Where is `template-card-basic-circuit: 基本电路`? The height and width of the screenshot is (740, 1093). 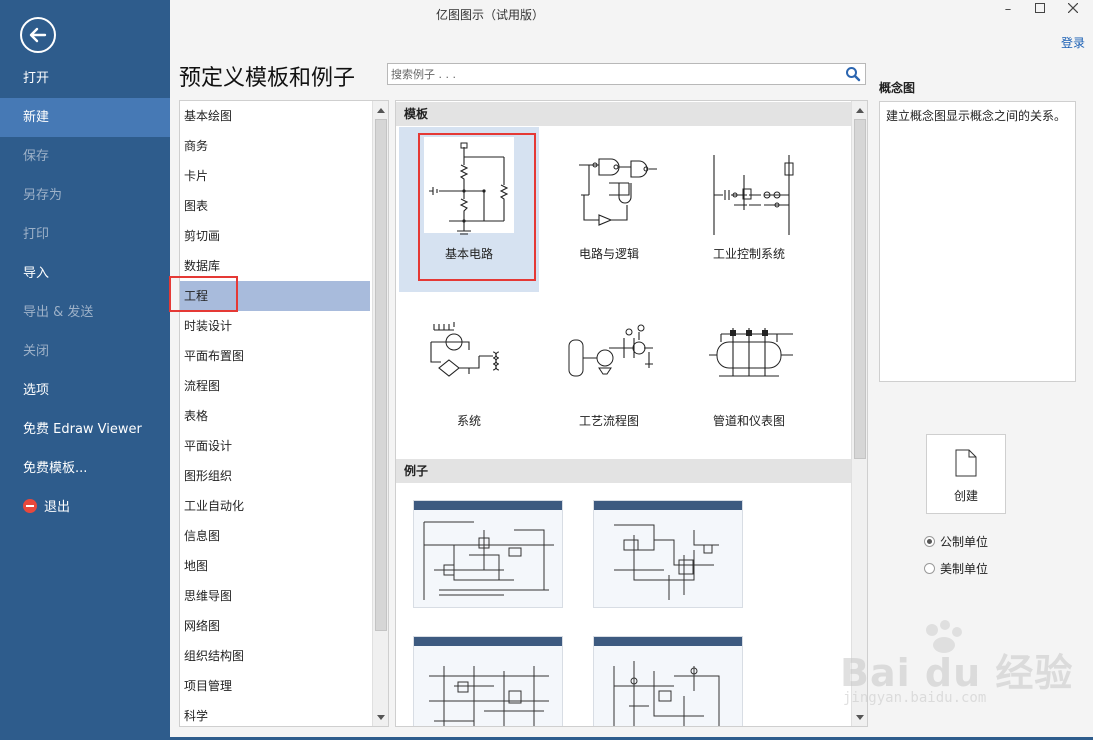 template-card-basic-circuit: 基本电路 is located at coordinates (469, 209).